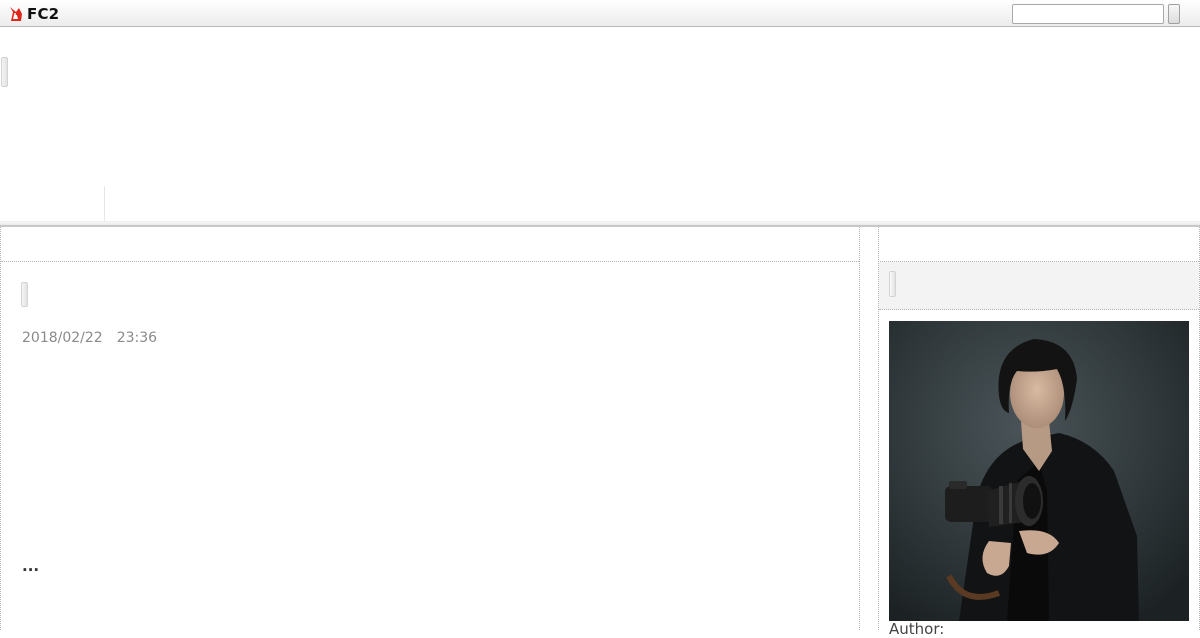  What do you see at coordinates (24, 294) in the screenshot?
I see `entry-title-link` at bounding box center [24, 294].